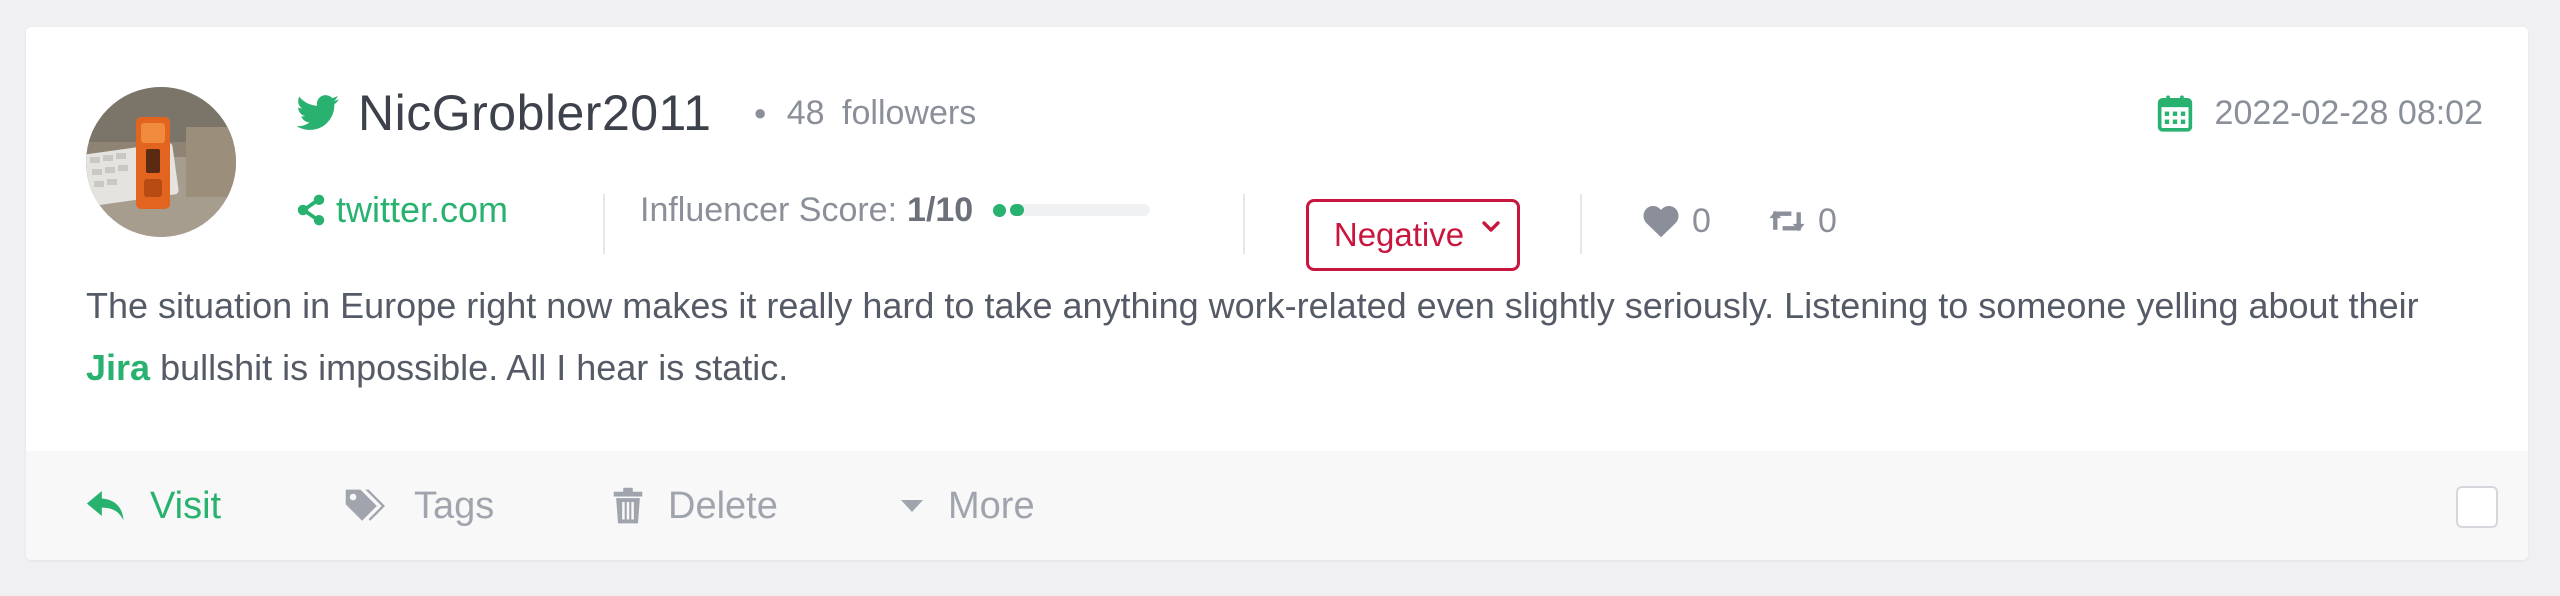  I want to click on calendar-icon, so click(2174, 113).